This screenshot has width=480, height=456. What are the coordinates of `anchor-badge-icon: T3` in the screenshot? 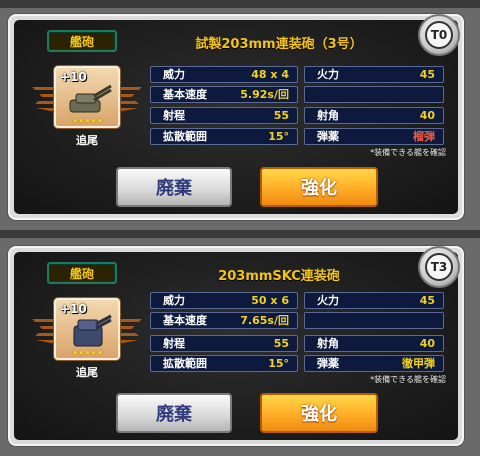 It's located at (439, 267).